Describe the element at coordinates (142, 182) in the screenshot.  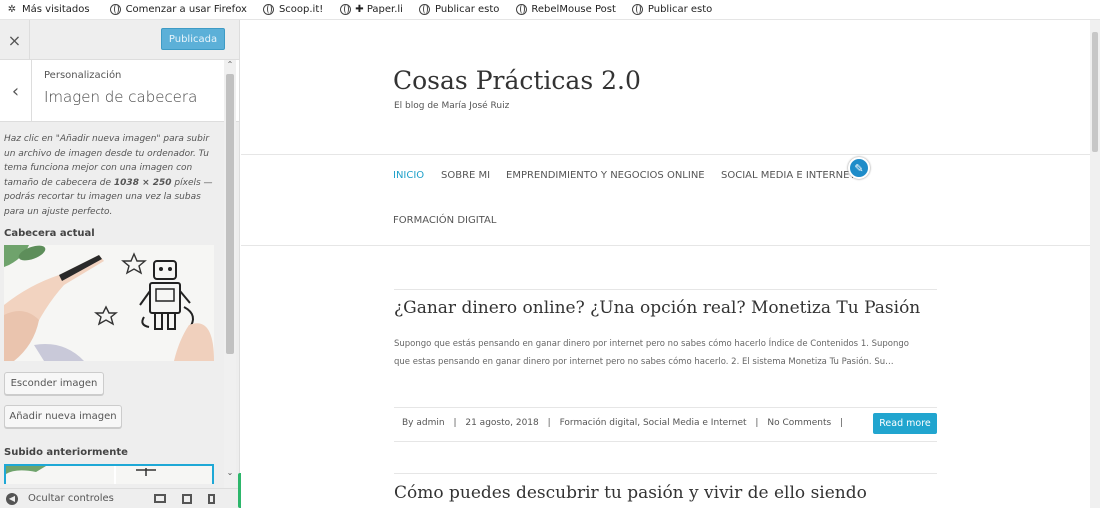
I see `size-text: 1038 × 250` at that location.